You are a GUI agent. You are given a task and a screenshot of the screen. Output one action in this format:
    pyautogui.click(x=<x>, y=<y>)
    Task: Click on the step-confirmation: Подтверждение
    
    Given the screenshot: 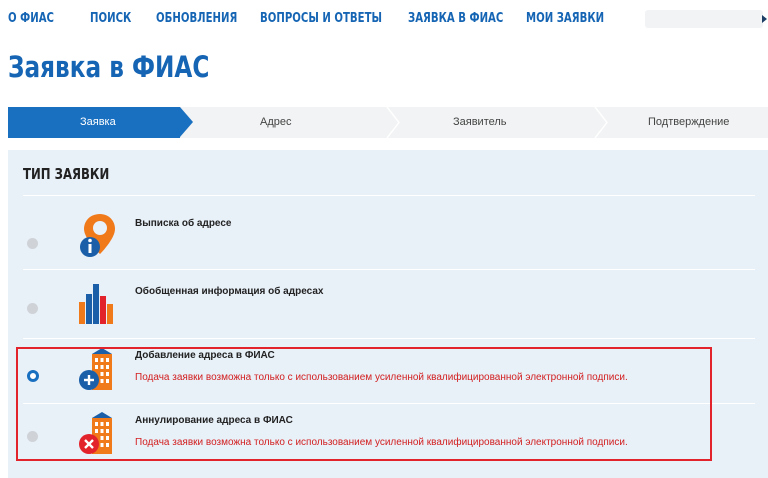 What is the action you would take?
    pyautogui.click(x=688, y=122)
    